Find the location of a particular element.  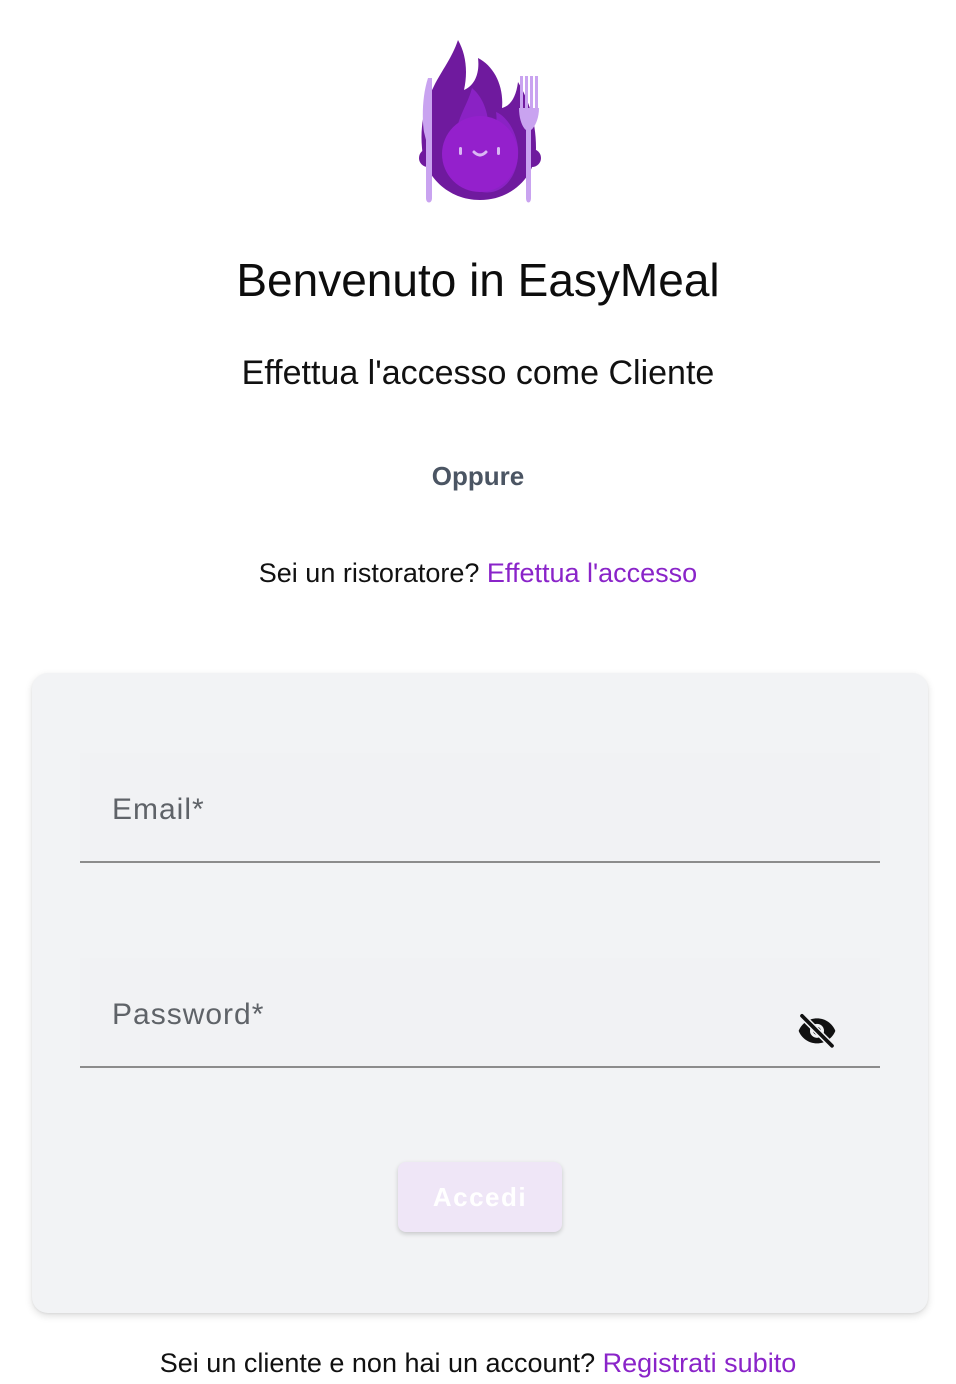

restaurant-login-prompt: Sei un ristoratore? Effettua l'accesso is located at coordinates (478, 573).